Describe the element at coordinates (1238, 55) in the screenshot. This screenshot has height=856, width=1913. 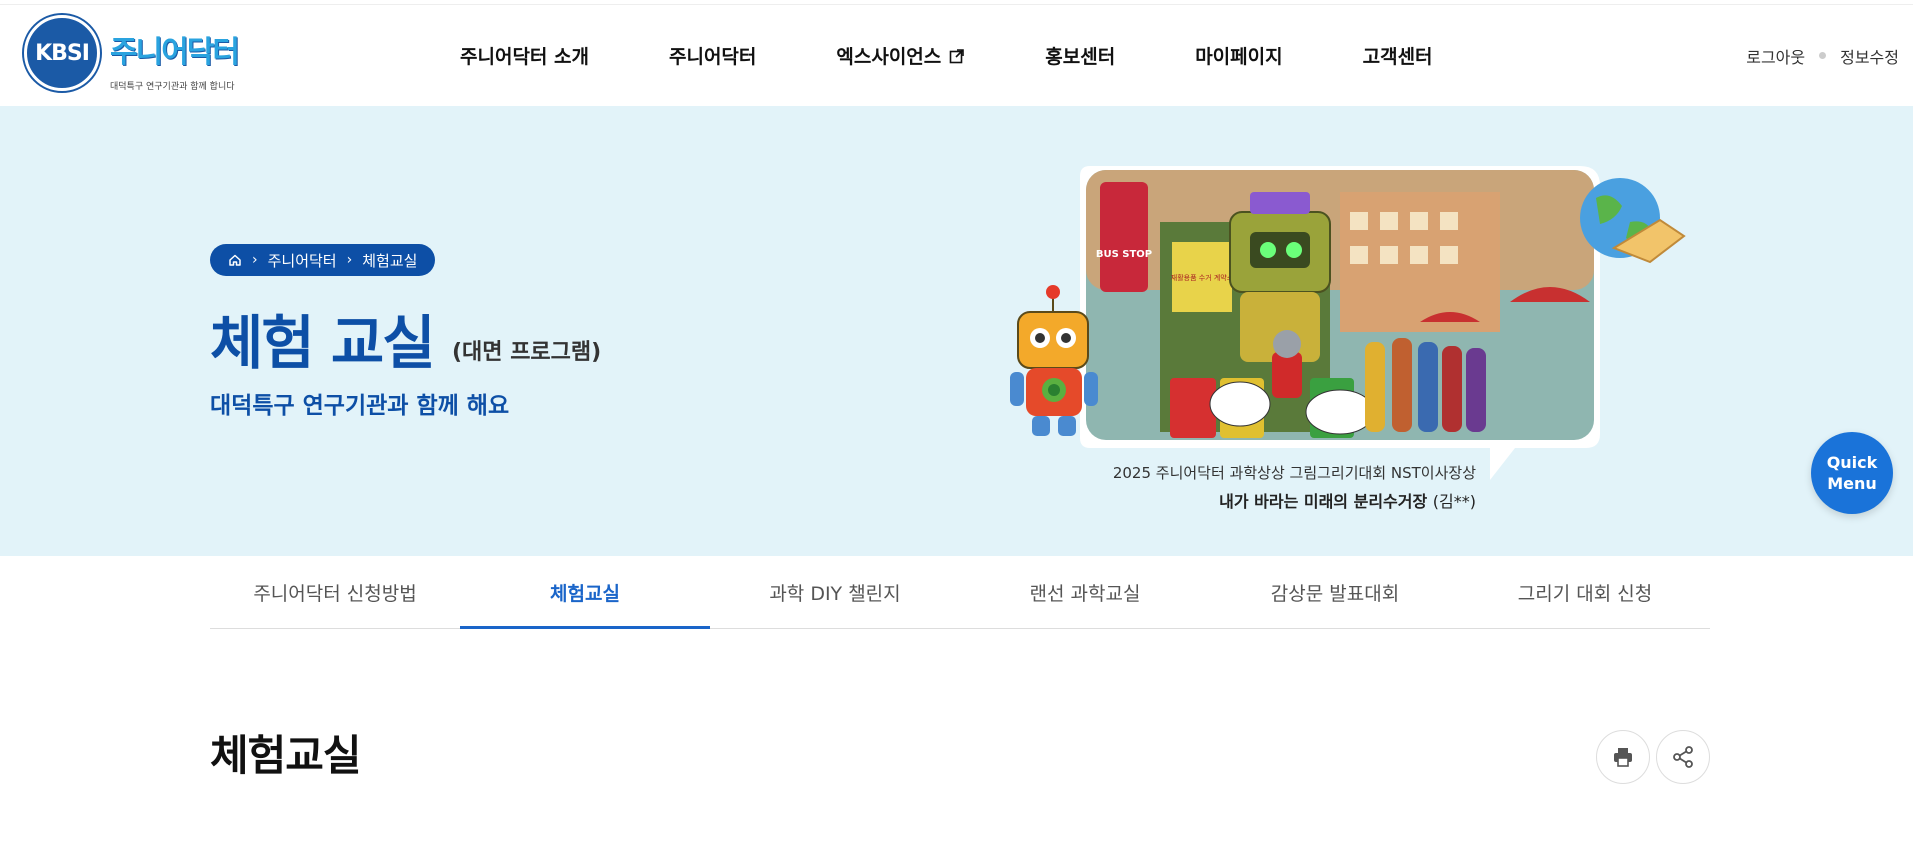
I see `nav-item-mypage: 마이페이지` at that location.